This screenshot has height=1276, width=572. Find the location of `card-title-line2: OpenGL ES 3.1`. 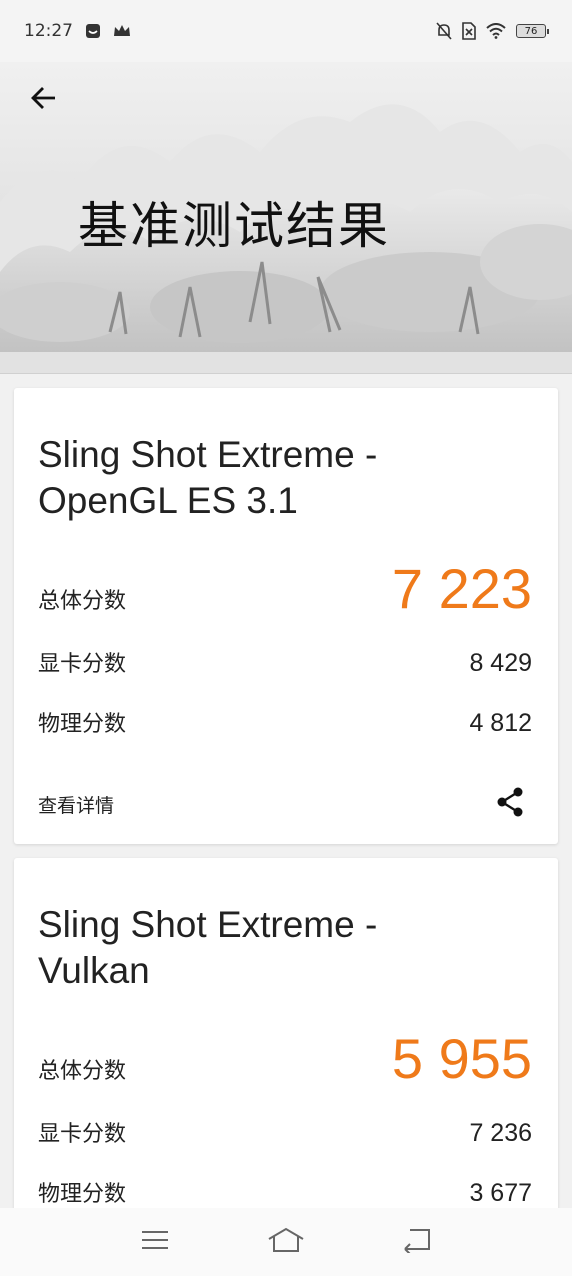

card-title-line2: OpenGL ES 3.1 is located at coordinates (168, 500).